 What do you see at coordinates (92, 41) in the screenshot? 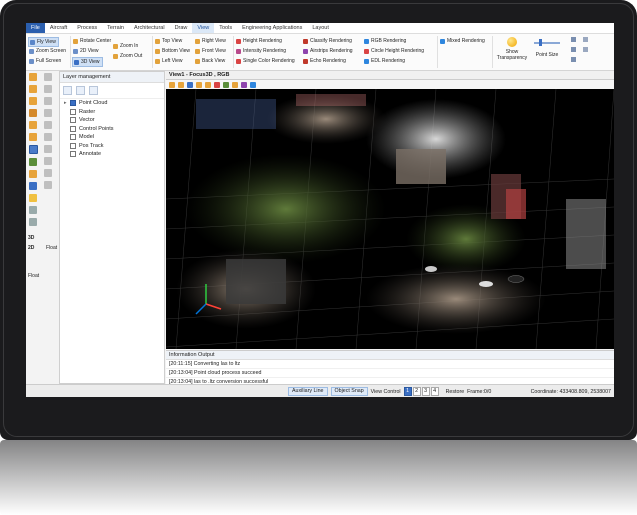
I see `rotate-center-button: Rotate Center` at bounding box center [92, 41].